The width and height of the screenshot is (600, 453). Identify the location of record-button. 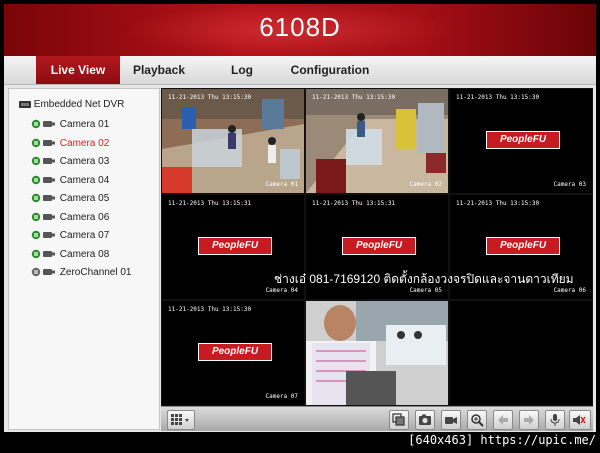
(451, 420).